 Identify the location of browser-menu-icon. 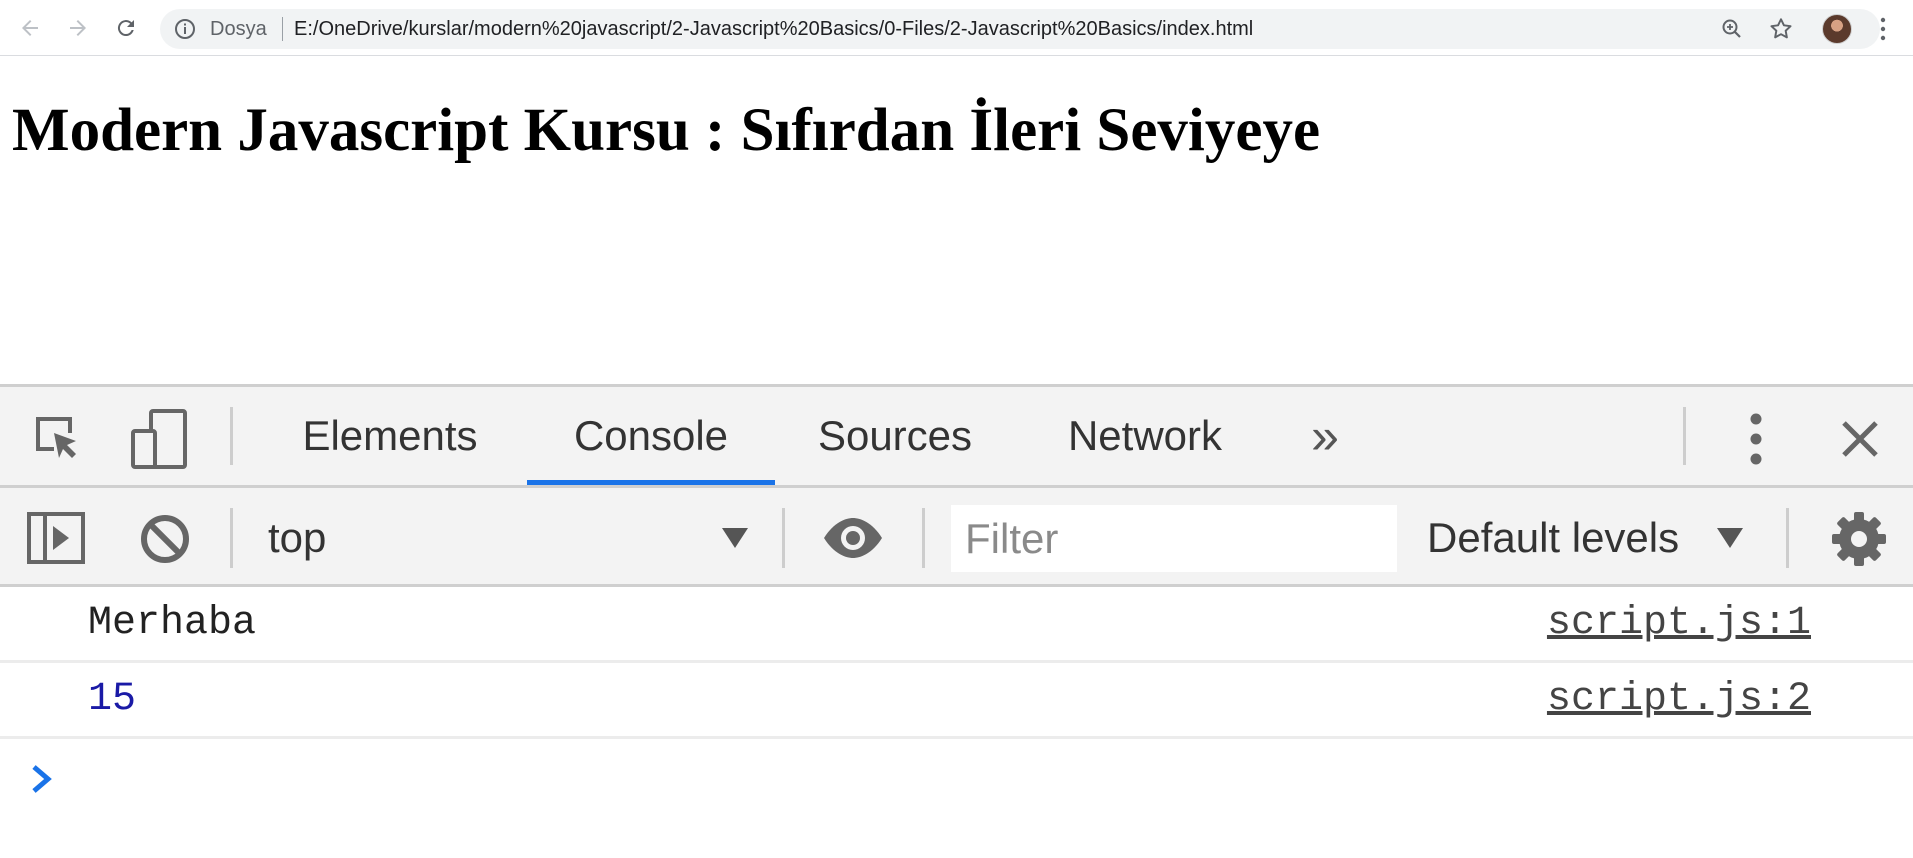
(1883, 29).